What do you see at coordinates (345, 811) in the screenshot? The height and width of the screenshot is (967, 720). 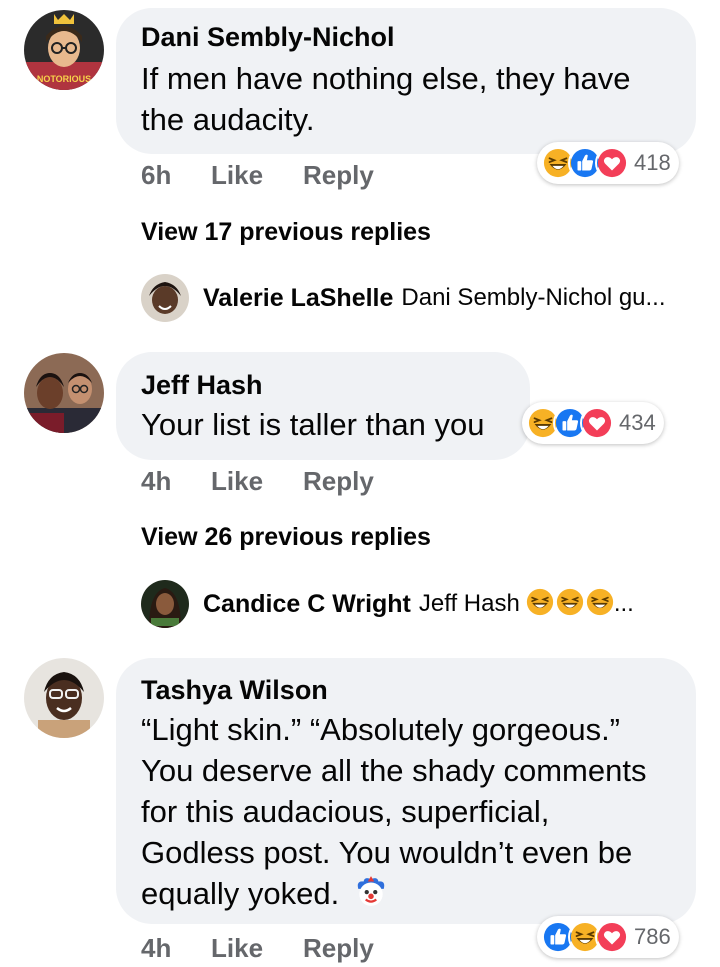 I see `comment-text-line: for this audacious, superficial,` at bounding box center [345, 811].